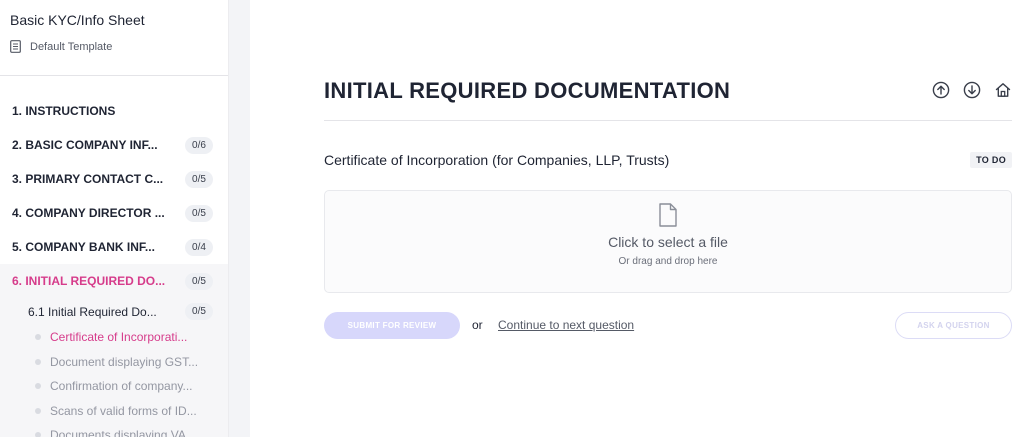  I want to click on subsection-item: 6.1 Initial Required Do... 0/5, so click(114, 311).